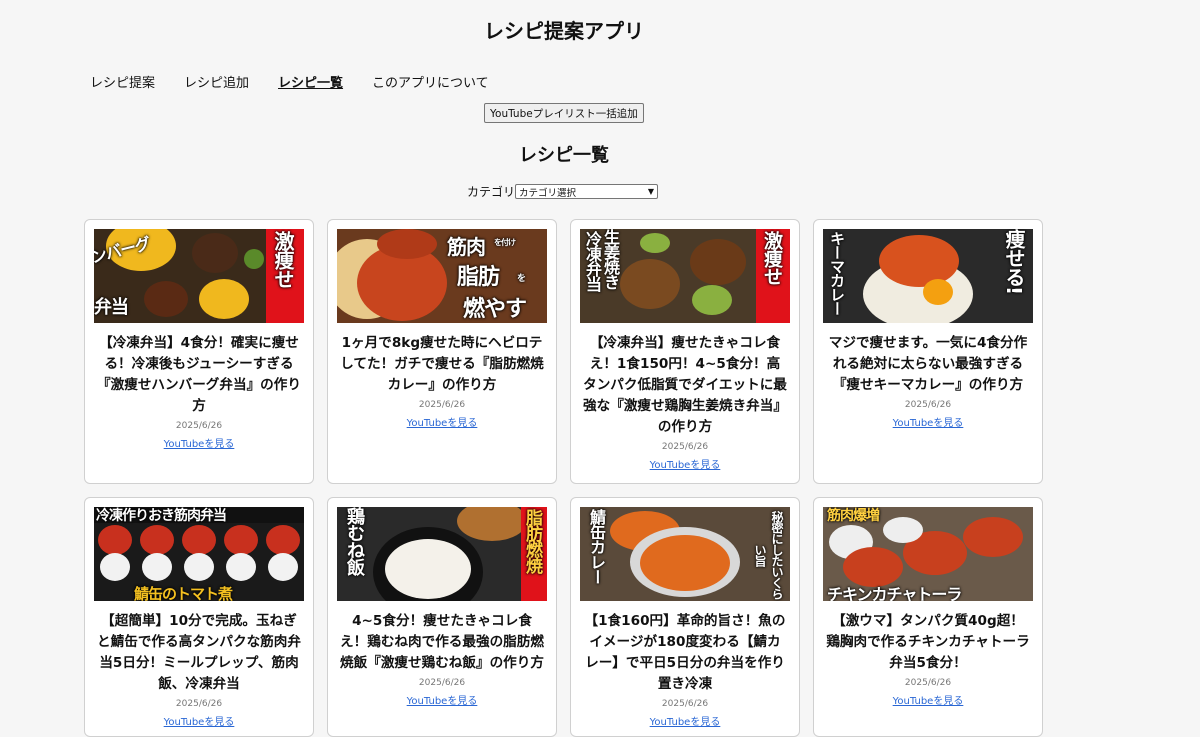 The width and height of the screenshot is (1200, 737). Describe the element at coordinates (685, 554) in the screenshot. I see `recipe-thumbnail: 鯖缶カレー 秘密にしたいくらい旨` at that location.